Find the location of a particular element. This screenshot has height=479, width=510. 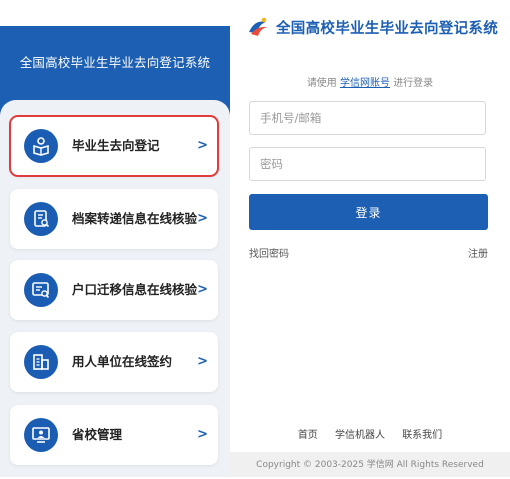

id-card-search-icon is located at coordinates (41, 290).